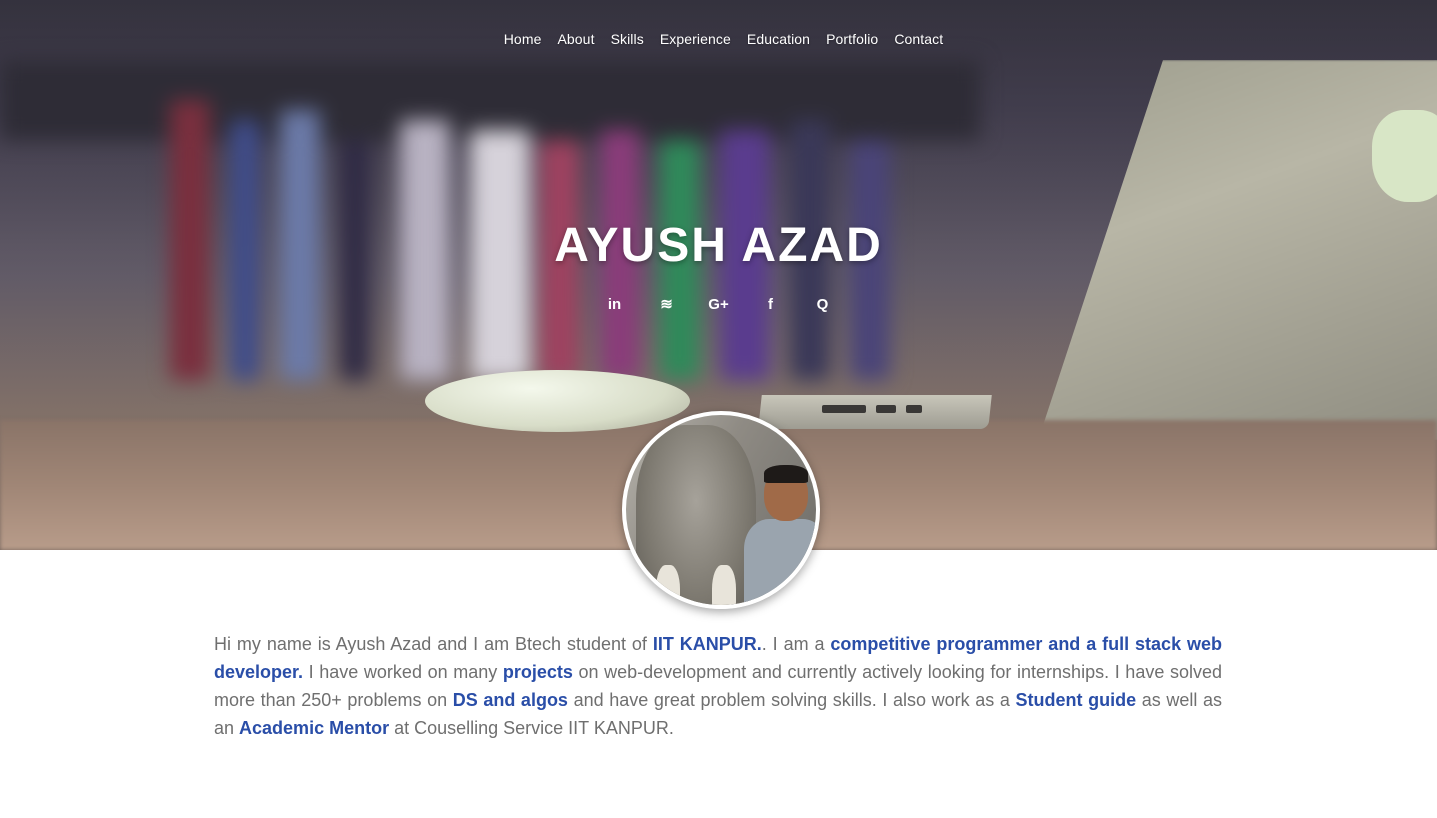  Describe the element at coordinates (771, 304) in the screenshot. I see `facebook-icon: f` at that location.